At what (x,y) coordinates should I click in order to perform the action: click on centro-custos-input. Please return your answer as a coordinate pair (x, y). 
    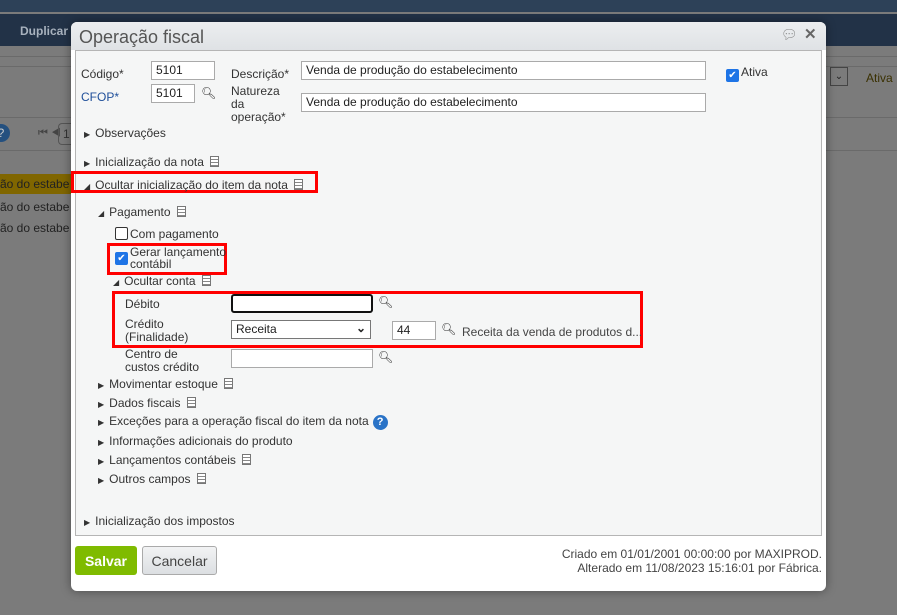
    Looking at the image, I should click on (302, 358).